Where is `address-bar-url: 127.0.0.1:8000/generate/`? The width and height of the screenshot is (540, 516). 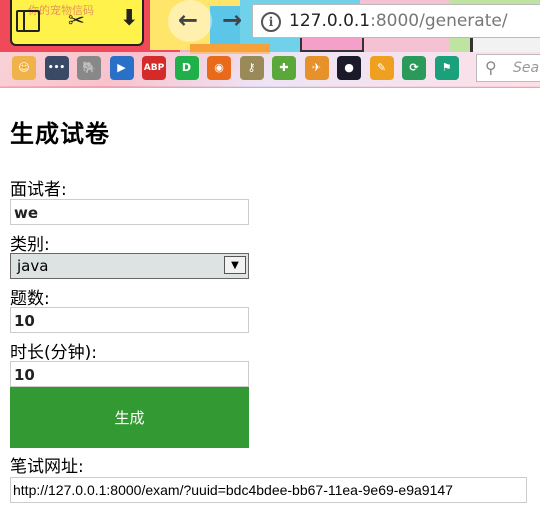
address-bar-url: 127.0.0.1:8000/generate/ is located at coordinates (398, 21).